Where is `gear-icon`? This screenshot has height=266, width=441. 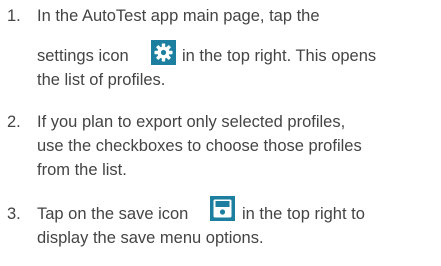 gear-icon is located at coordinates (163, 52).